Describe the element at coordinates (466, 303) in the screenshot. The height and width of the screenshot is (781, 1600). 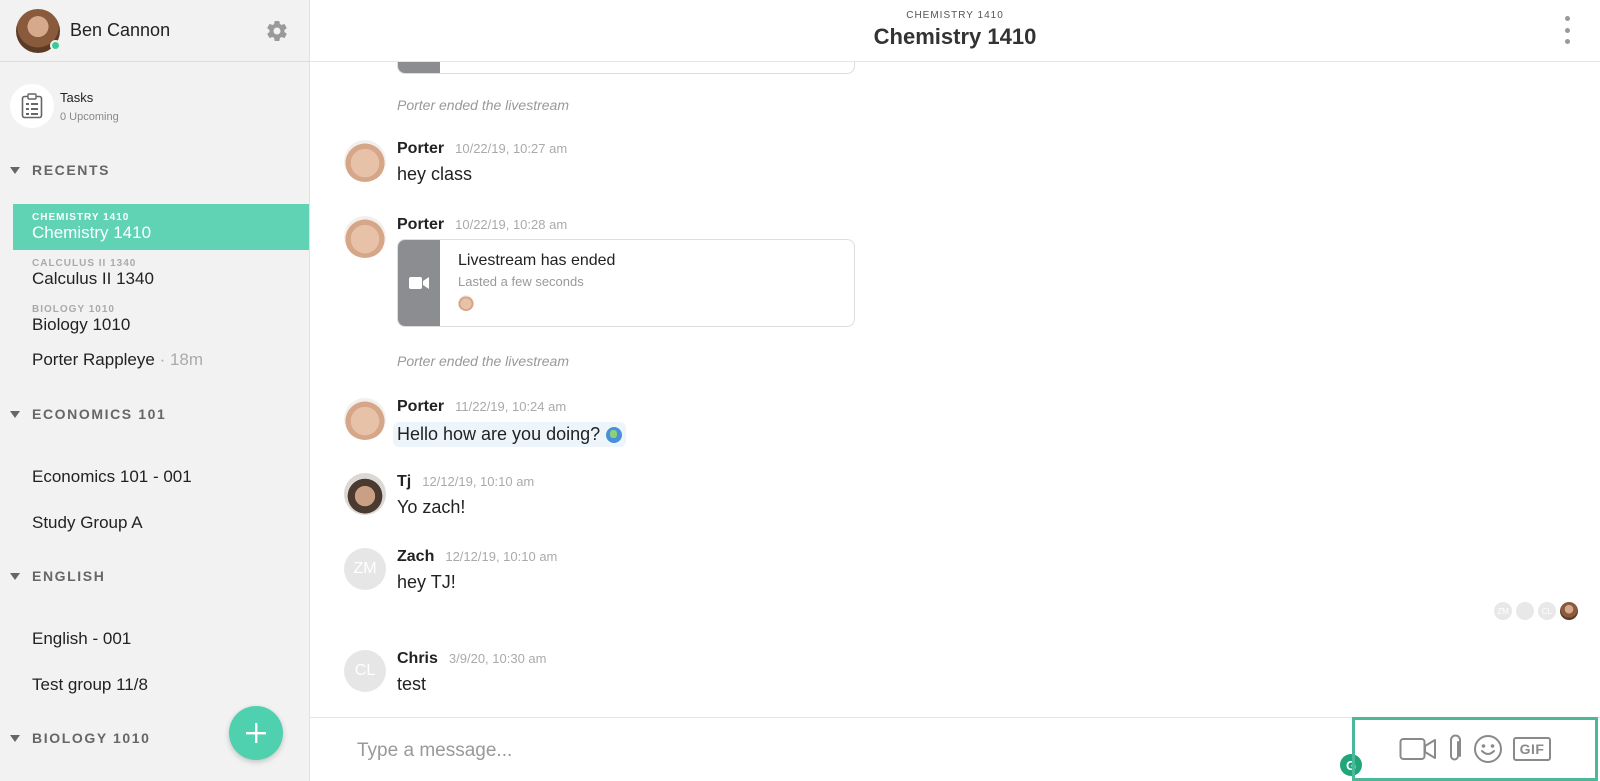
I see `participant-avatar` at that location.